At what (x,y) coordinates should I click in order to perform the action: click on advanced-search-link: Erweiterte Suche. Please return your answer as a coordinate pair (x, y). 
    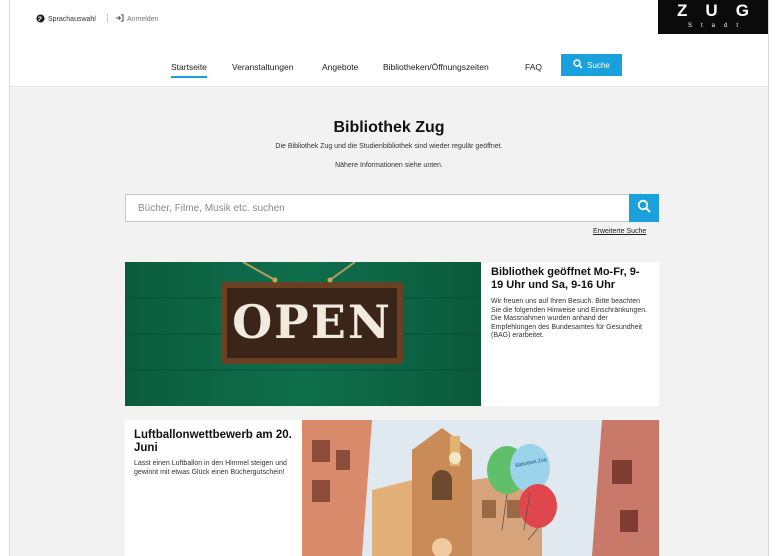
    Looking at the image, I should click on (619, 231).